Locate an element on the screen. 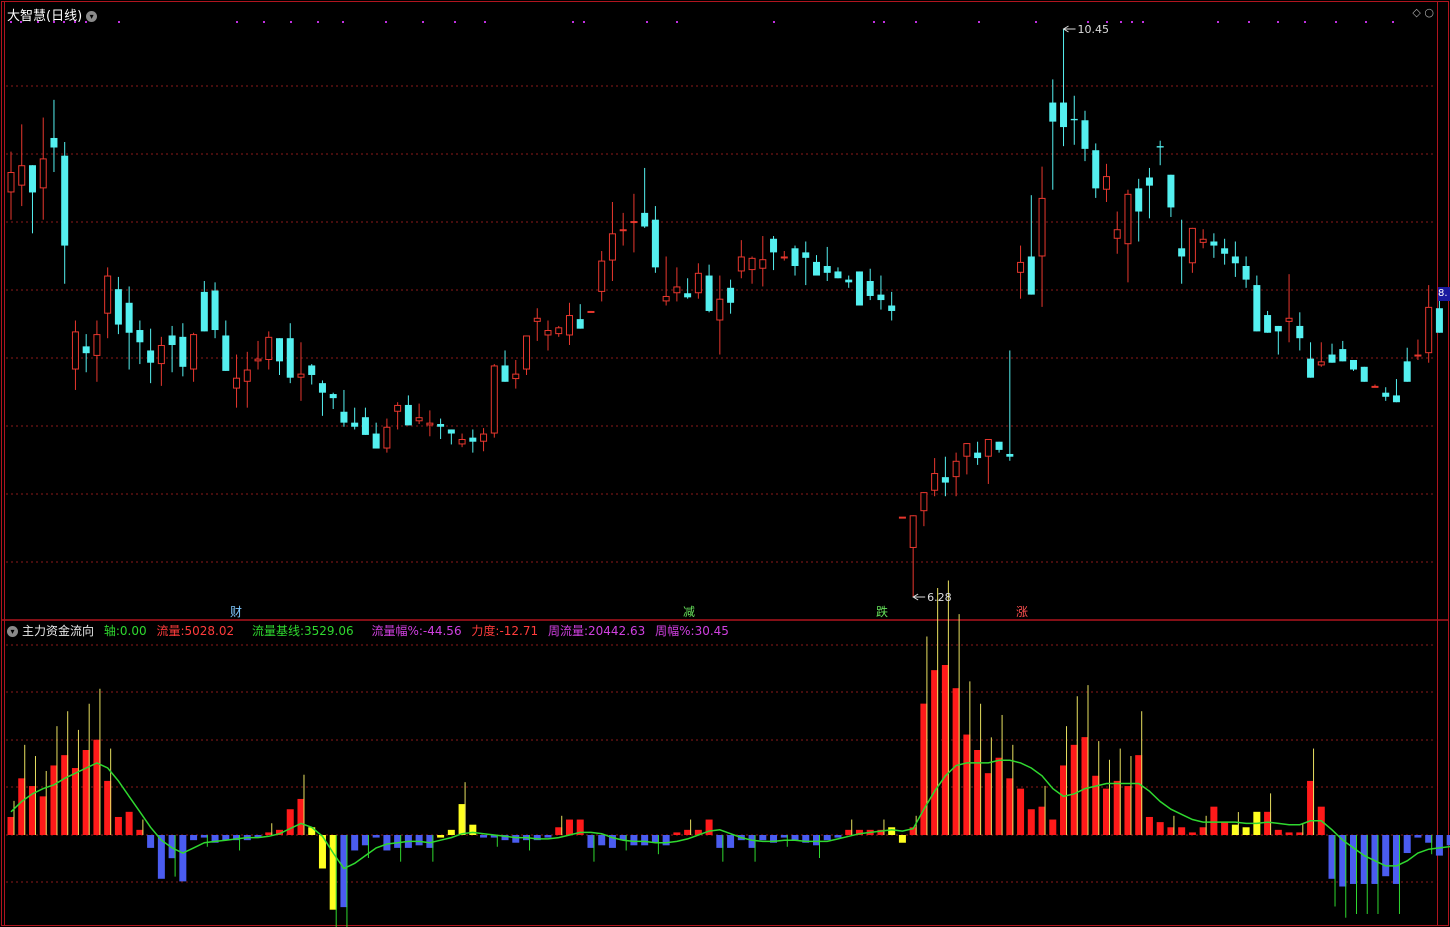 This screenshot has height=927, width=1450. signal-label-zhang: 涨 is located at coordinates (1022, 611).